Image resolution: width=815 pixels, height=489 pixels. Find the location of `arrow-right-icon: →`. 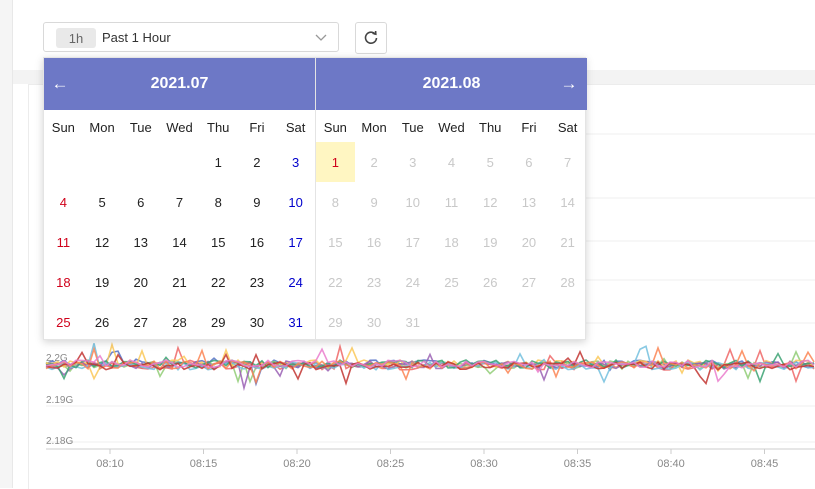

arrow-right-icon: → is located at coordinates (569, 84).